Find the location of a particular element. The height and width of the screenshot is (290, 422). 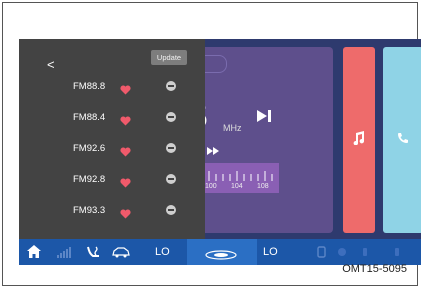

signal-icon is located at coordinates (65, 254).